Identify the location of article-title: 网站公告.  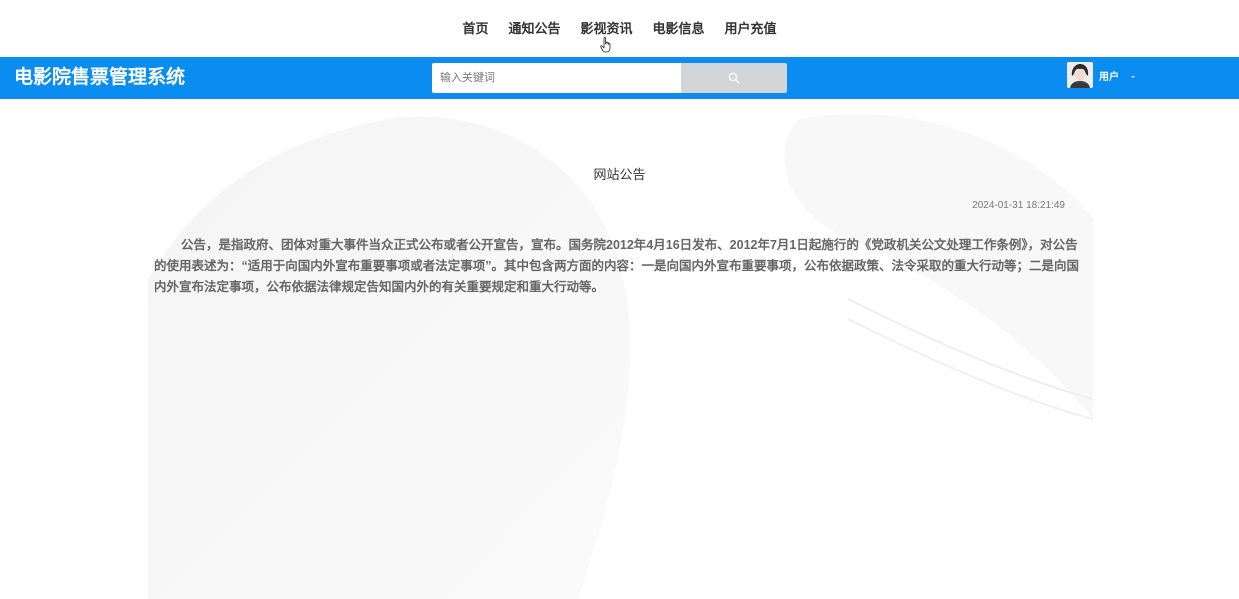
(619, 174).